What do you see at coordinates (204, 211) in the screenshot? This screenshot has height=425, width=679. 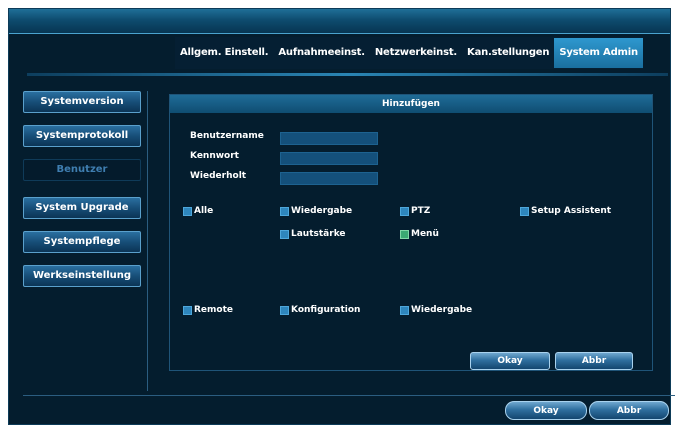 I see `permission-all-label: Alle` at bounding box center [204, 211].